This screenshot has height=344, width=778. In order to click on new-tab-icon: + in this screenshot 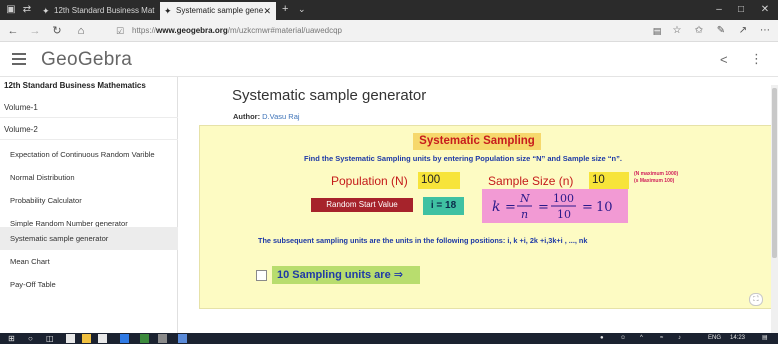, I will do `click(285, 9)`.